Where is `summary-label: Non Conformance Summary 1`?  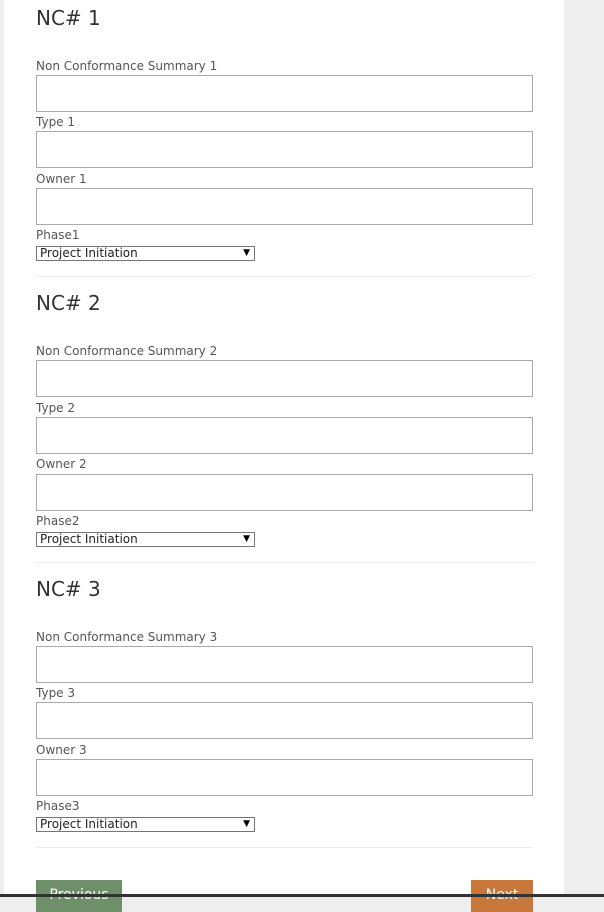 summary-label: Non Conformance Summary 1 is located at coordinates (127, 66).